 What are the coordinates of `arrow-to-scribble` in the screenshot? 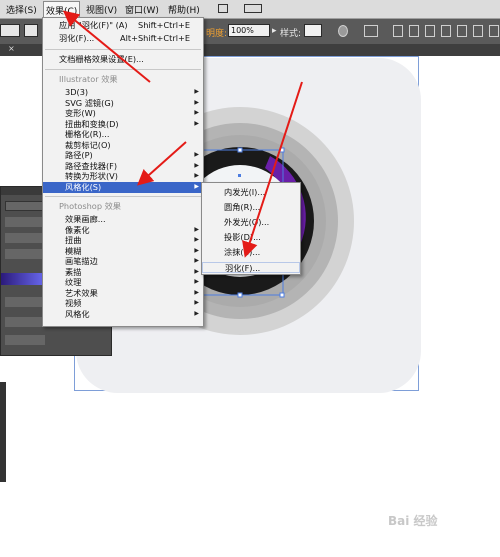 It's located at (272, 169).